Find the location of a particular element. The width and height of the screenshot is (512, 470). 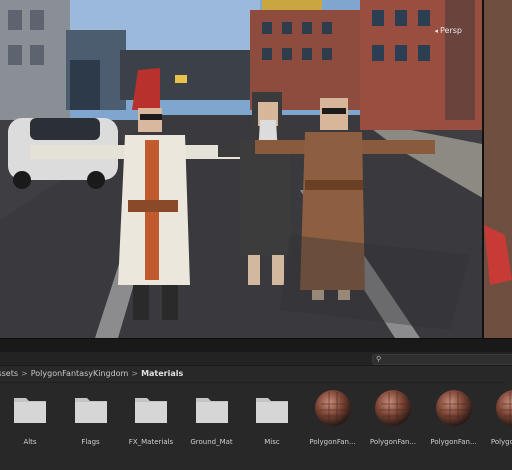

asset-label: Alts is located at coordinates (30, 442).